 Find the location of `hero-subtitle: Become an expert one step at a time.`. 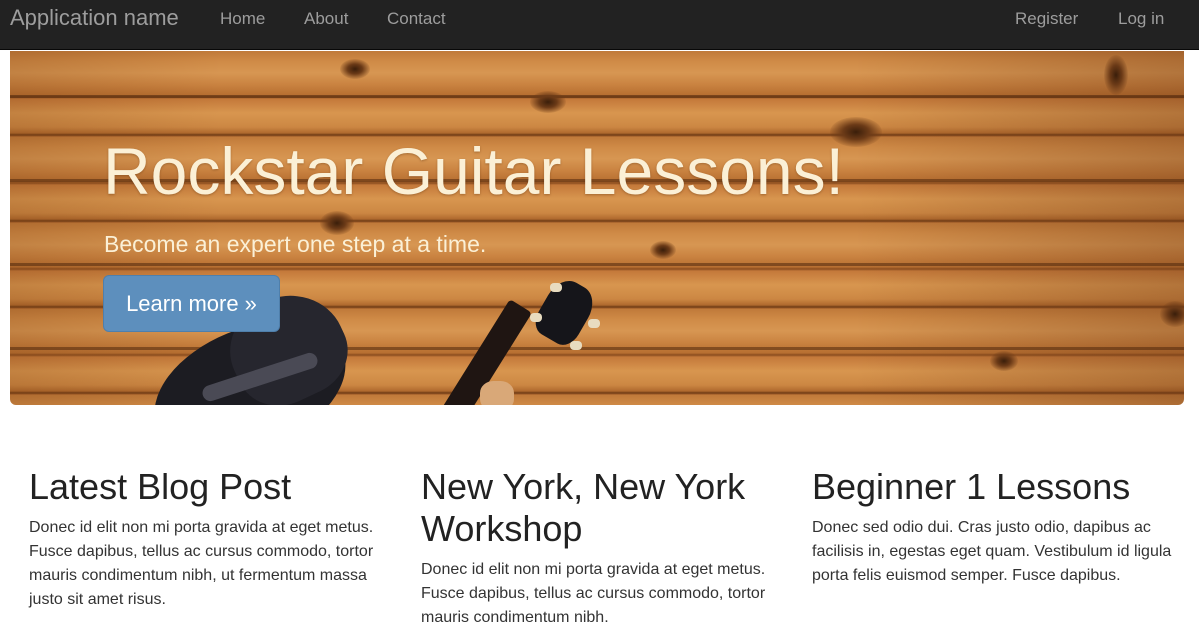

hero-subtitle: Become an expert one step at a time. is located at coordinates (295, 244).